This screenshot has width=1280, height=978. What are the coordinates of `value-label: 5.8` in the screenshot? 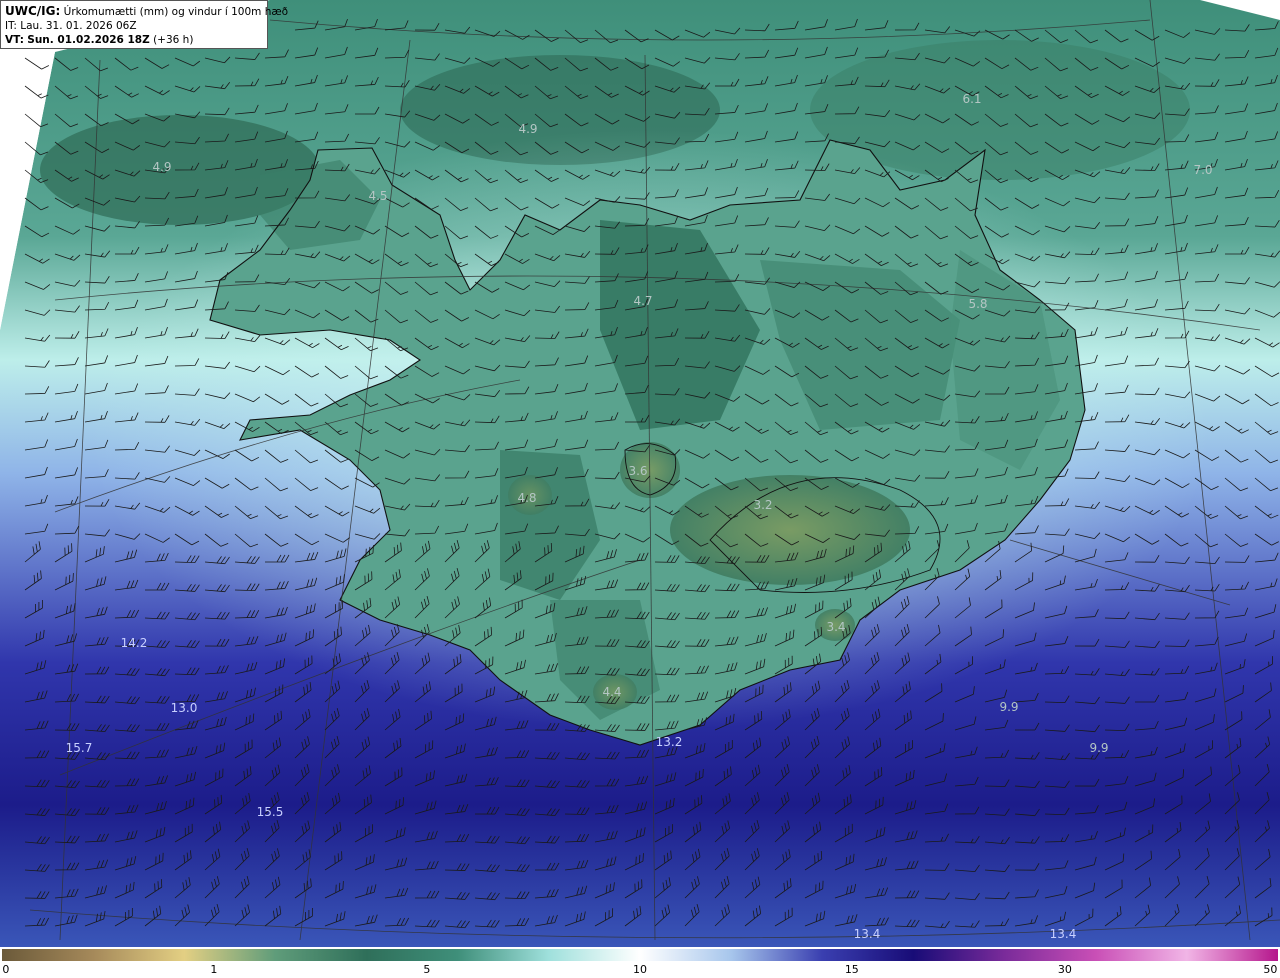 It's located at (978, 304).